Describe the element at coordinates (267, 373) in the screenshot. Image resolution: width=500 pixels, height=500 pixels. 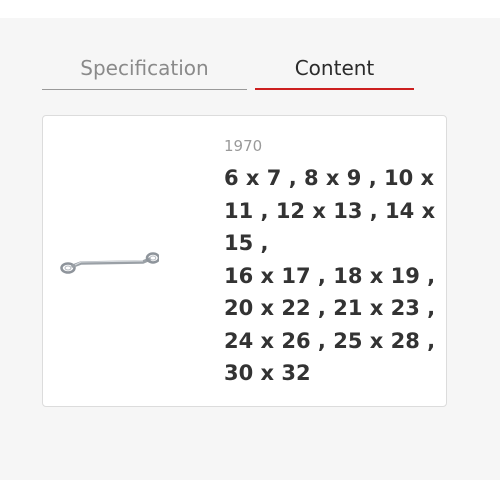
I see `size-line: 30 x 32` at that location.